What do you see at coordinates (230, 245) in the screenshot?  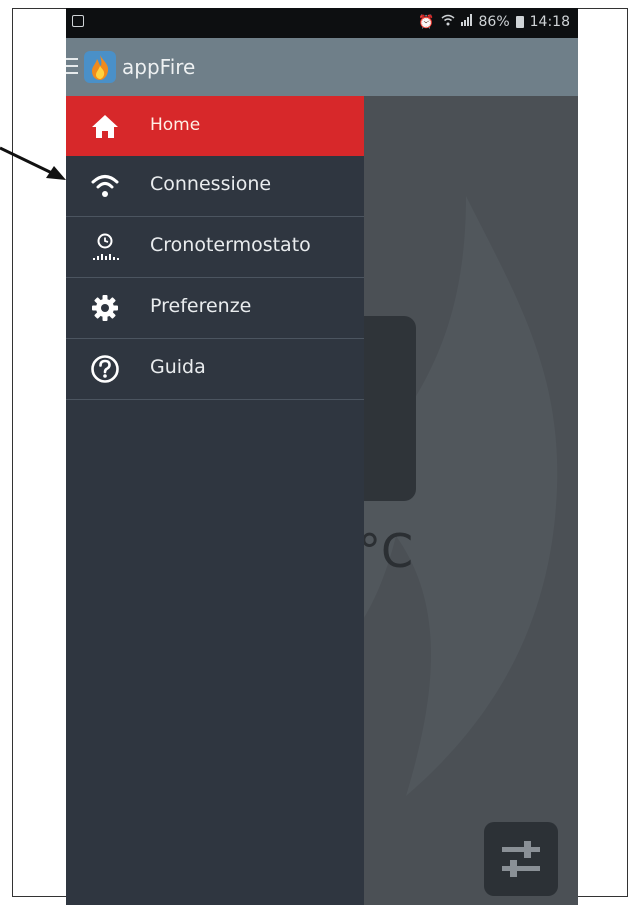 I see `drawer-item-label: Cronotermostato` at bounding box center [230, 245].